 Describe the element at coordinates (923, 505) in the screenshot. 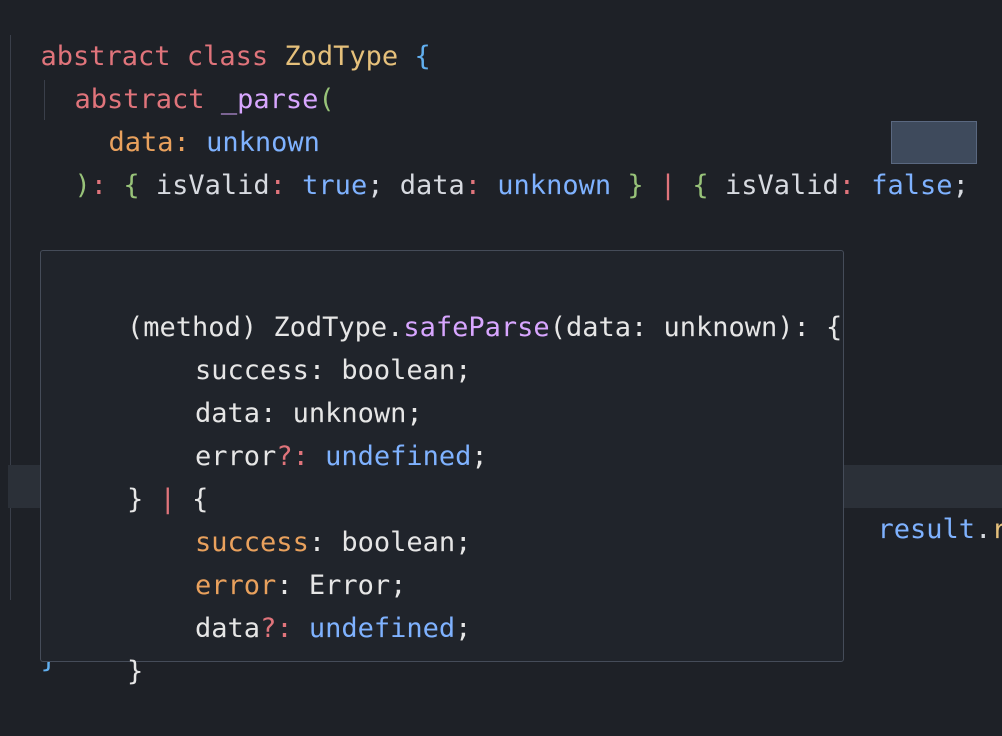

I see `code-line-result: result.rea` at that location.